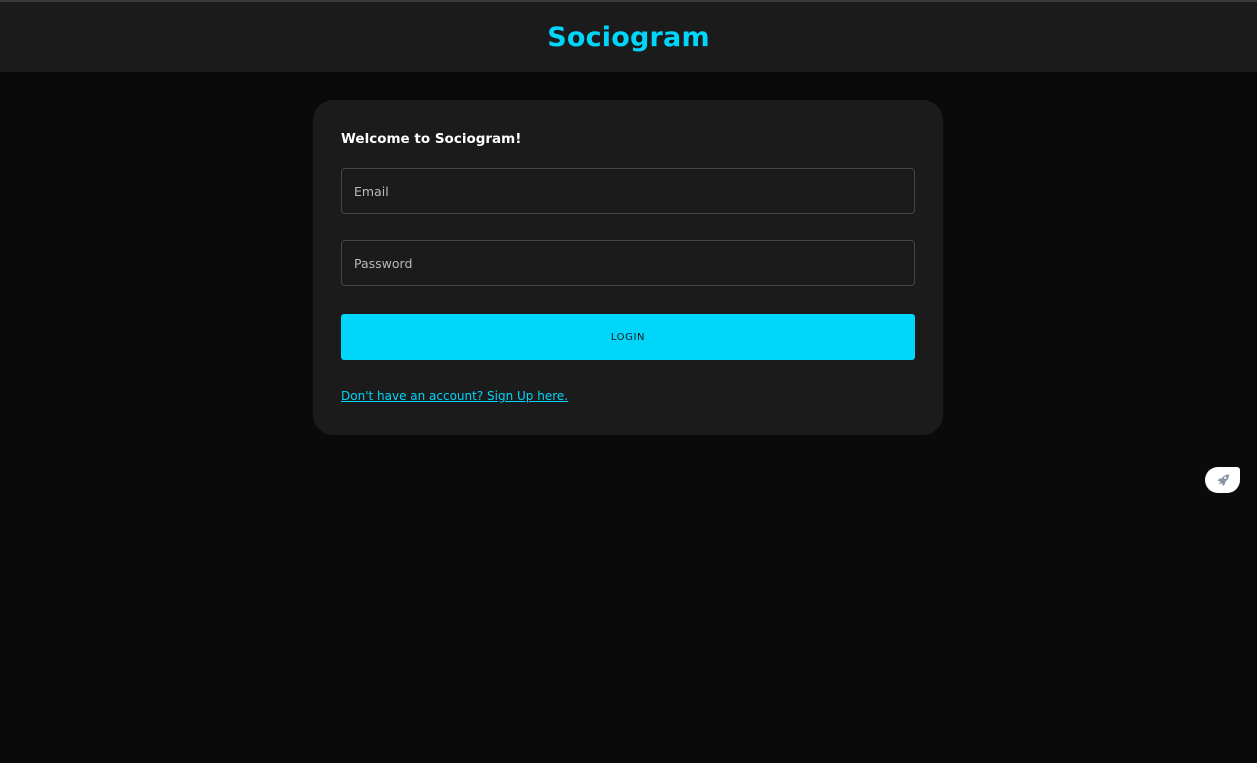 This screenshot has width=1257, height=763. I want to click on app-header: Sociogram, so click(628, 37).